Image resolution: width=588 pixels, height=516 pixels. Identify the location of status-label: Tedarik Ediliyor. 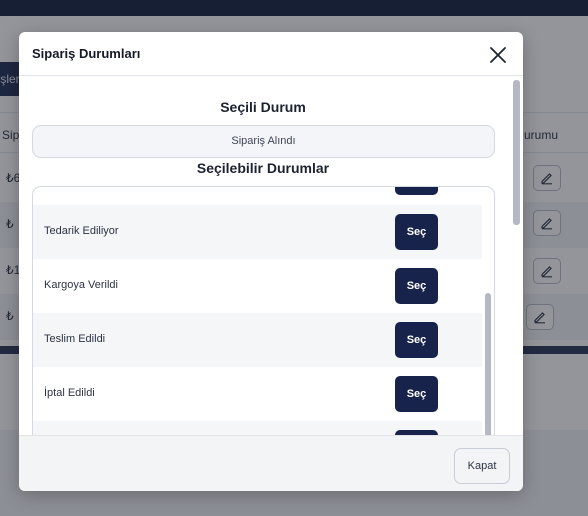
(81, 231).